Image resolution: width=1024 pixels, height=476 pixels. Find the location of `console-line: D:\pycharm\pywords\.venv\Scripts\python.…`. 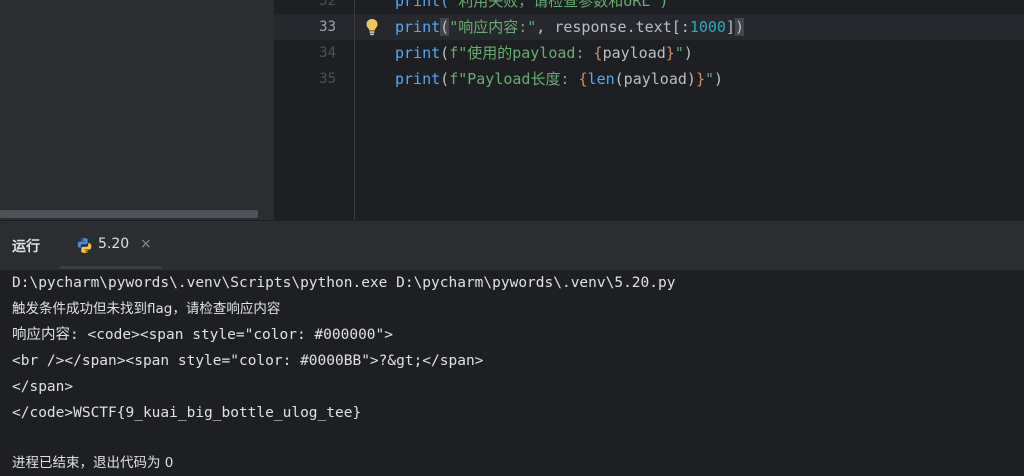

console-line: D:\pycharm\pywords\.venv\Scripts\python.… is located at coordinates (344, 283).